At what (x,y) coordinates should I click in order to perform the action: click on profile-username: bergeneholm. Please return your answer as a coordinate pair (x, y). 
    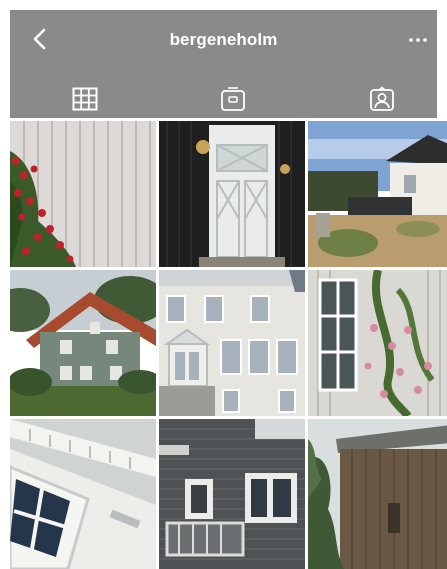
    Looking at the image, I should click on (223, 39).